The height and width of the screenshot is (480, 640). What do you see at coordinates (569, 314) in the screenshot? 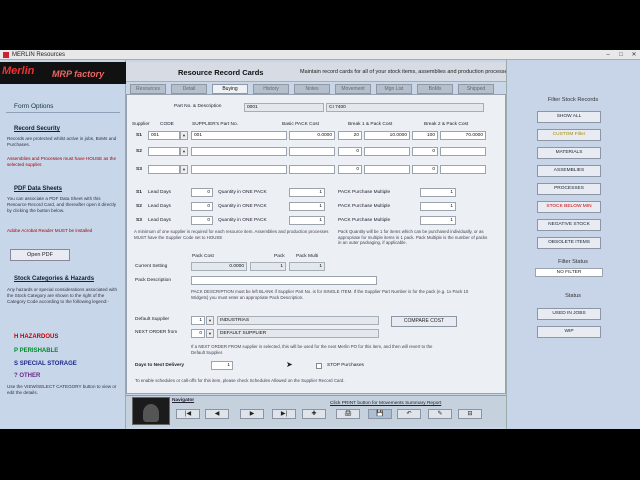
I see `used-in-jobs-button: USED IN JOBS` at bounding box center [569, 314].